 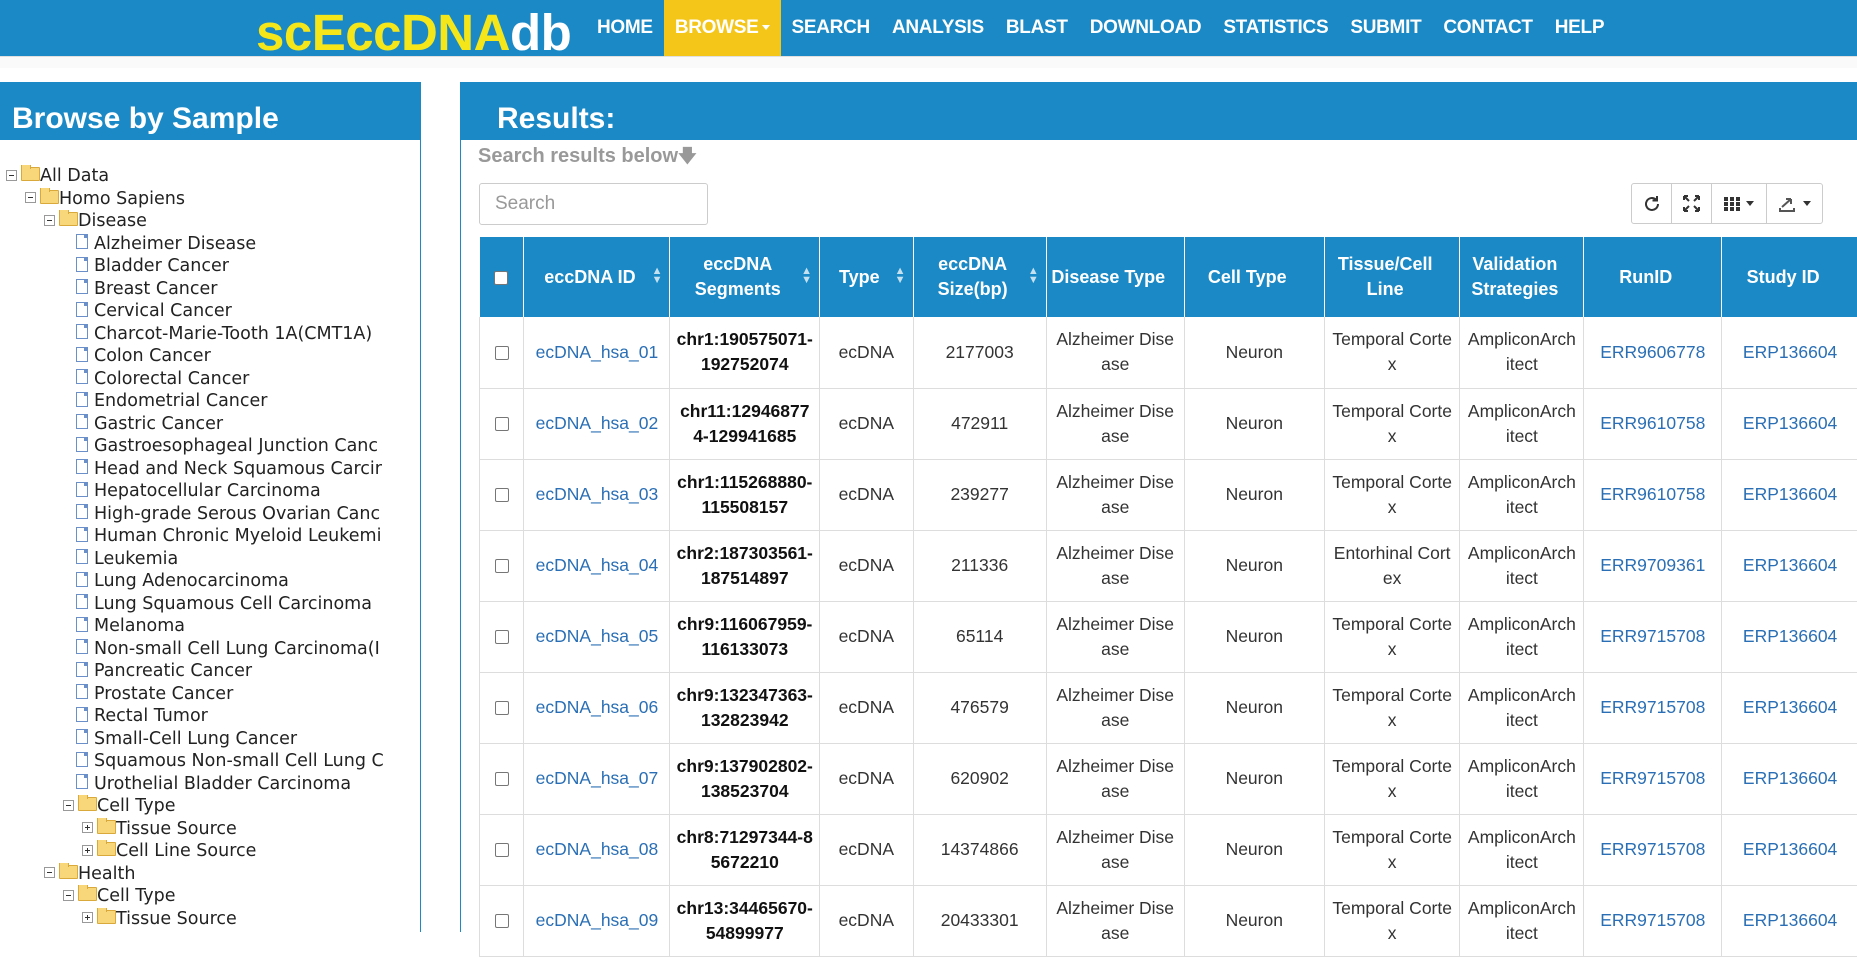 What do you see at coordinates (593, 204) in the screenshot?
I see `search-input: Search` at bounding box center [593, 204].